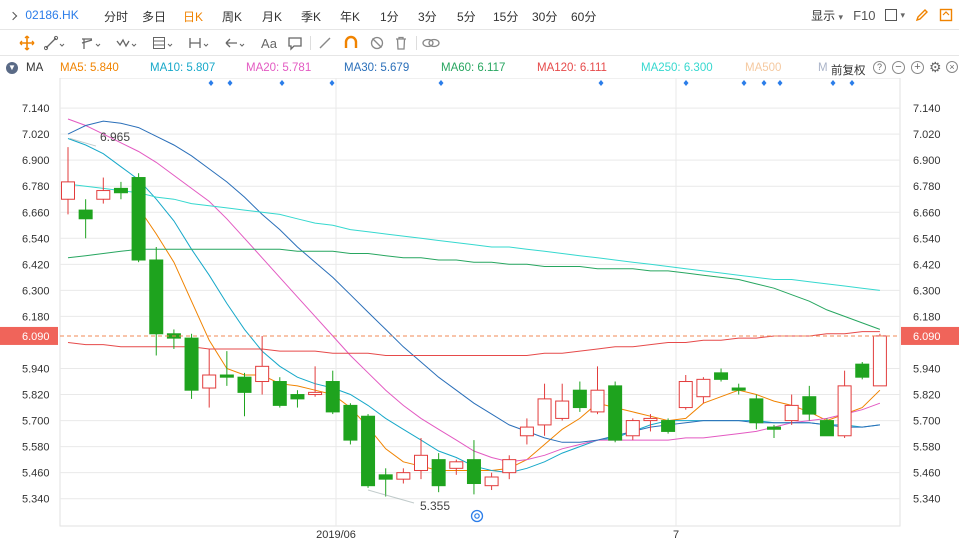  What do you see at coordinates (27, 43) in the screenshot?
I see `crosshair-tool` at bounding box center [27, 43].